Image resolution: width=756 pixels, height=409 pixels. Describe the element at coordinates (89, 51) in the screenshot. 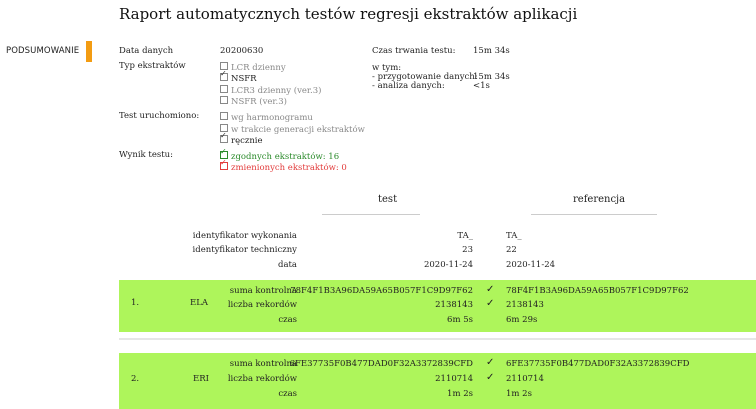

I see `nav-active-indicator` at that location.